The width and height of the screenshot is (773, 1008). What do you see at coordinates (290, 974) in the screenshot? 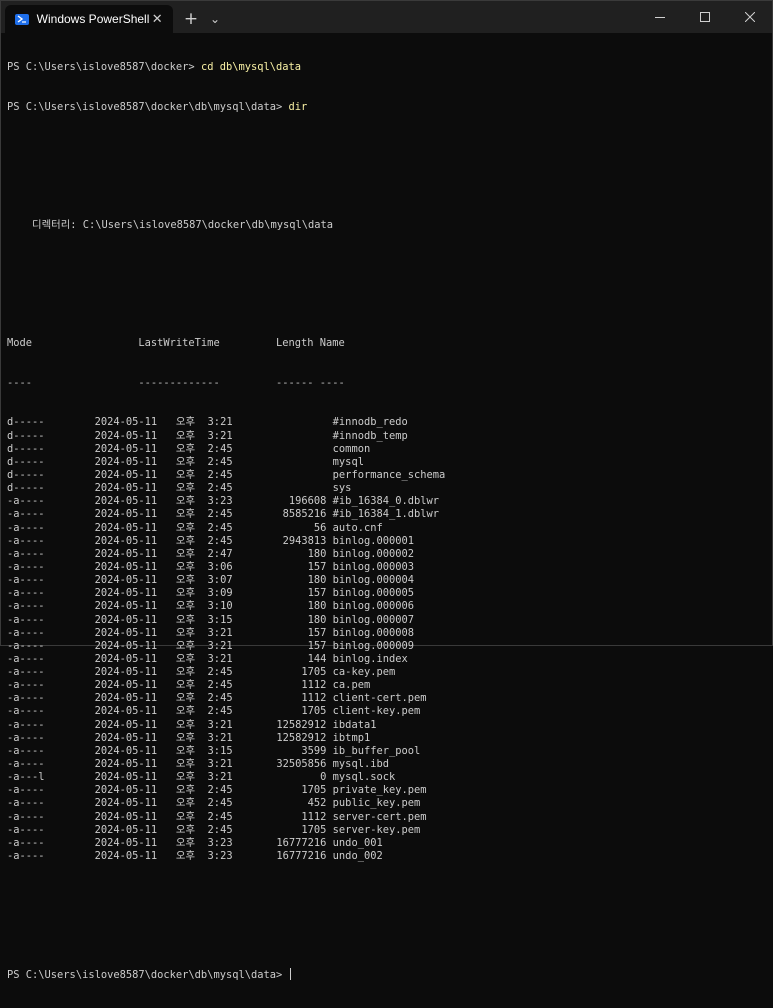
I see `text-cursor` at bounding box center [290, 974].